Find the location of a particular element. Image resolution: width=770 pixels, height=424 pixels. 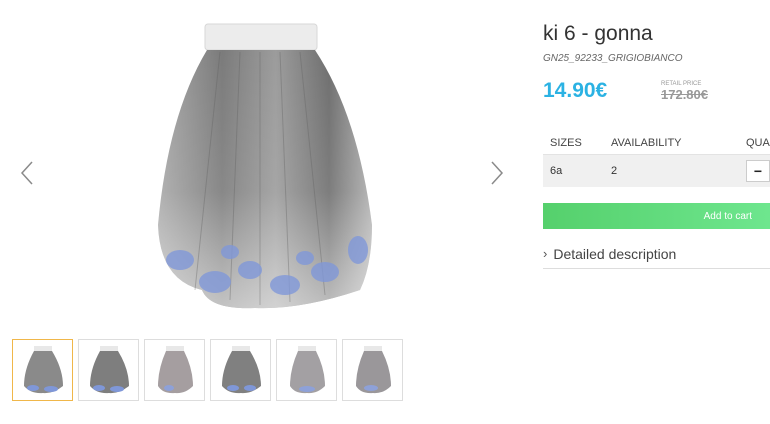

product-title: ki 6 - gonna is located at coordinates (598, 33).